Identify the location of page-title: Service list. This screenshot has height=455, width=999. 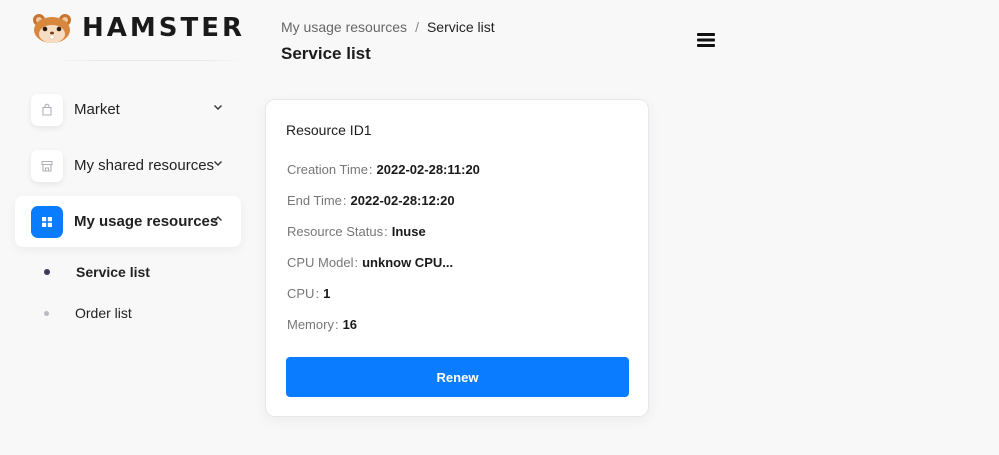
(326, 53).